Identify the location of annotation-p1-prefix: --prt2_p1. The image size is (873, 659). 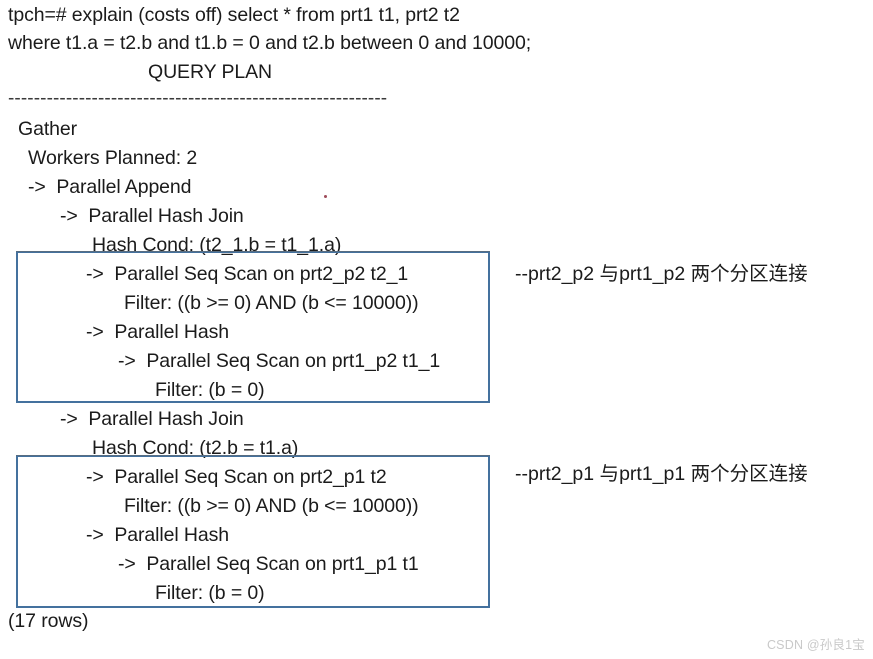
(557, 474).